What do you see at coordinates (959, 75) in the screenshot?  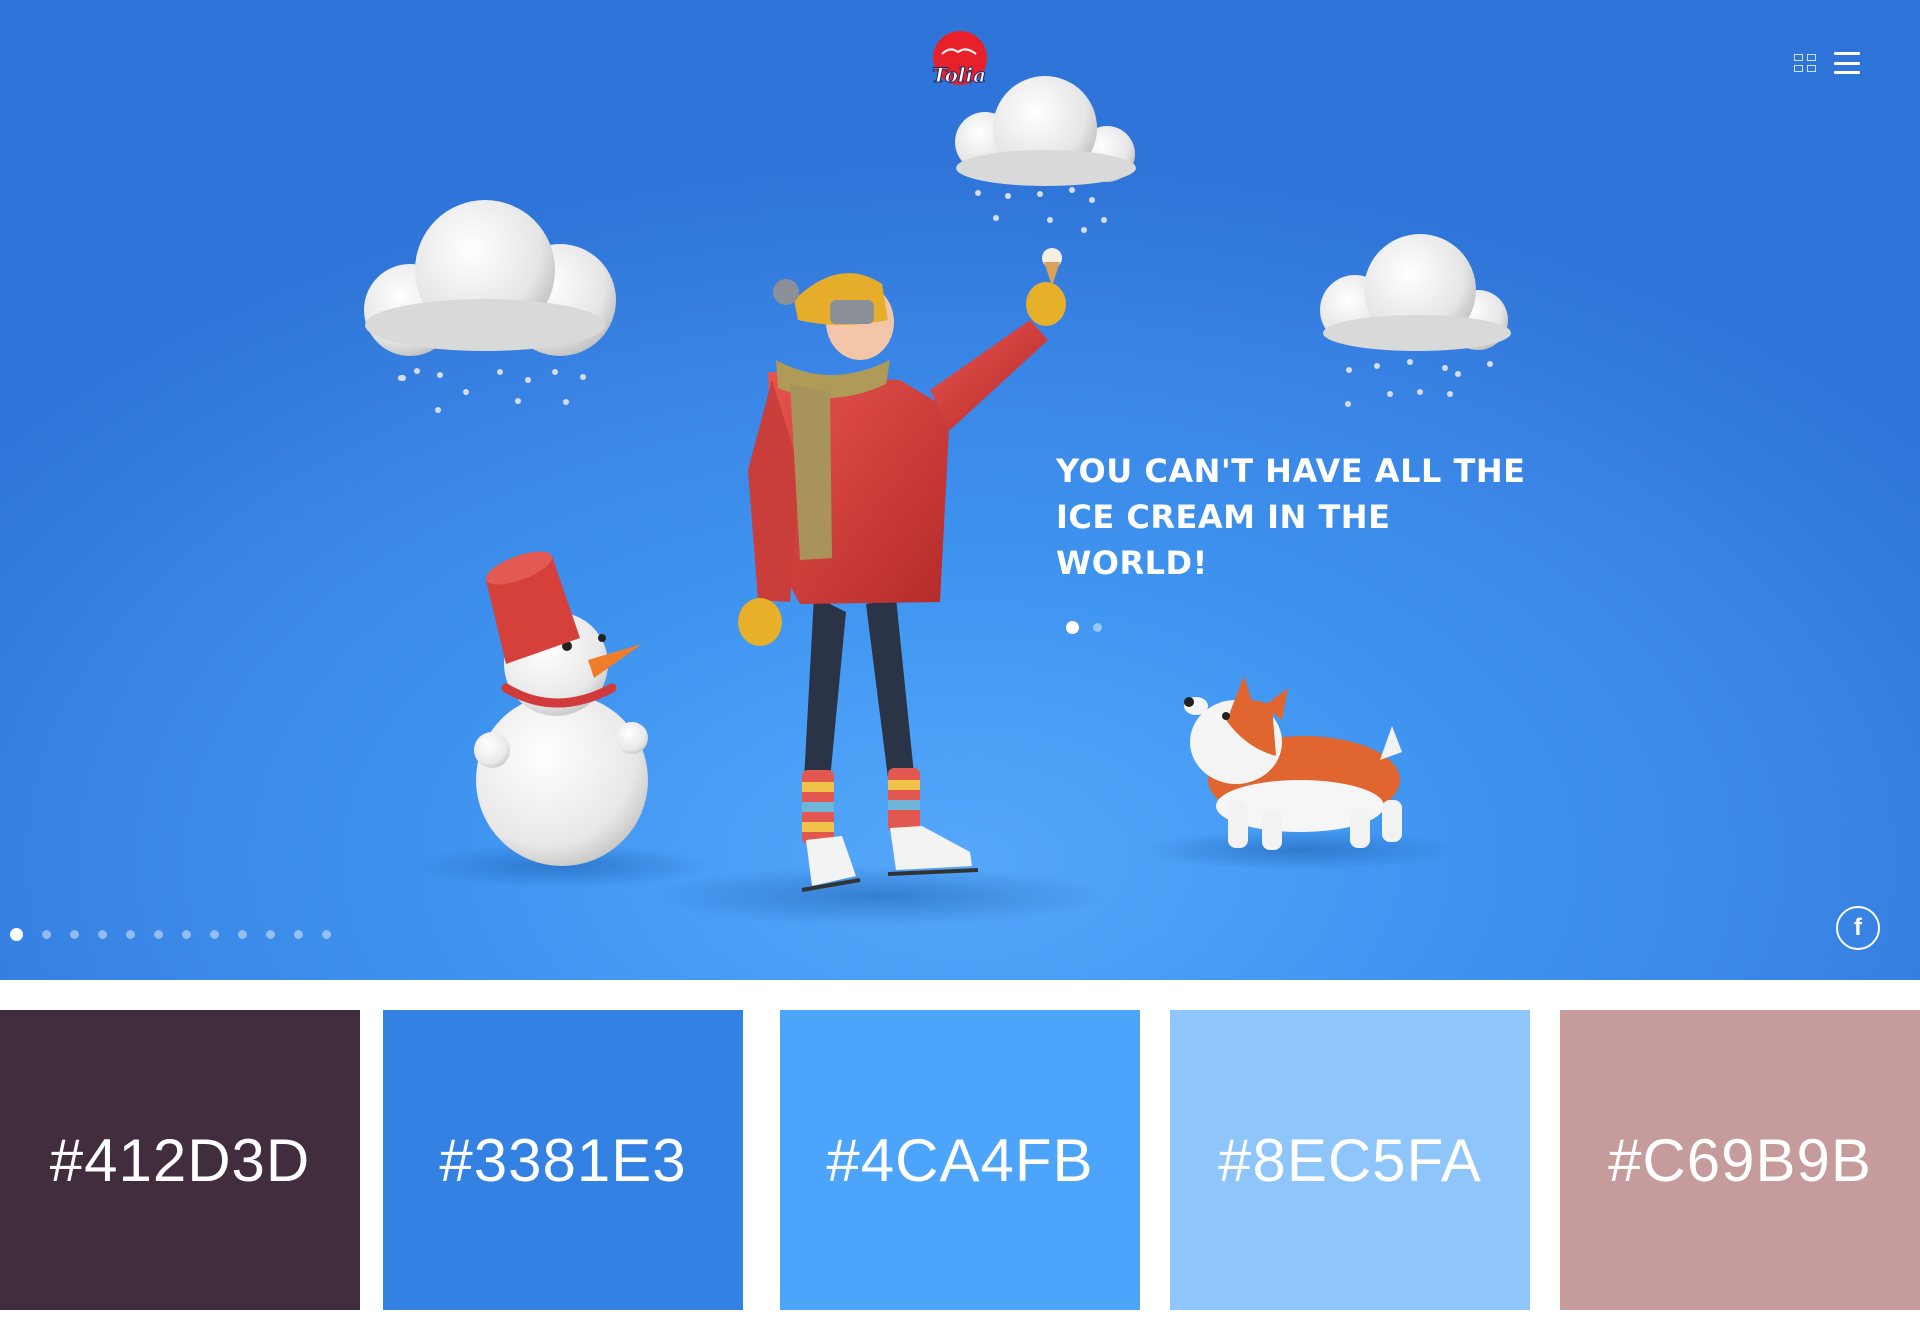 I see `svg-text: Tolia` at bounding box center [959, 75].